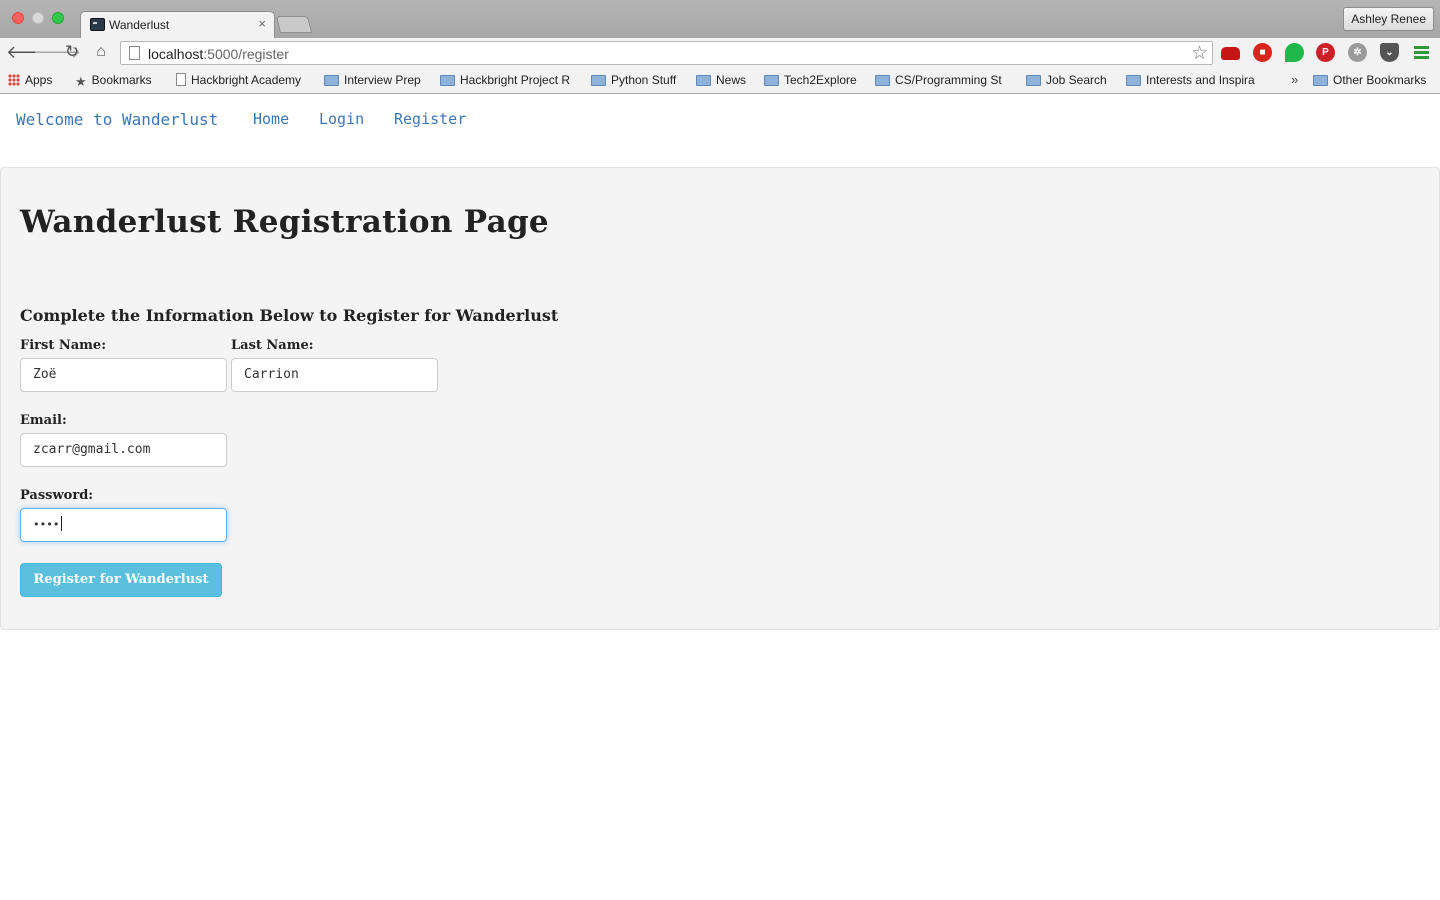 The height and width of the screenshot is (900, 1440). Describe the element at coordinates (18, 18) in the screenshot. I see `close-window-button` at that location.